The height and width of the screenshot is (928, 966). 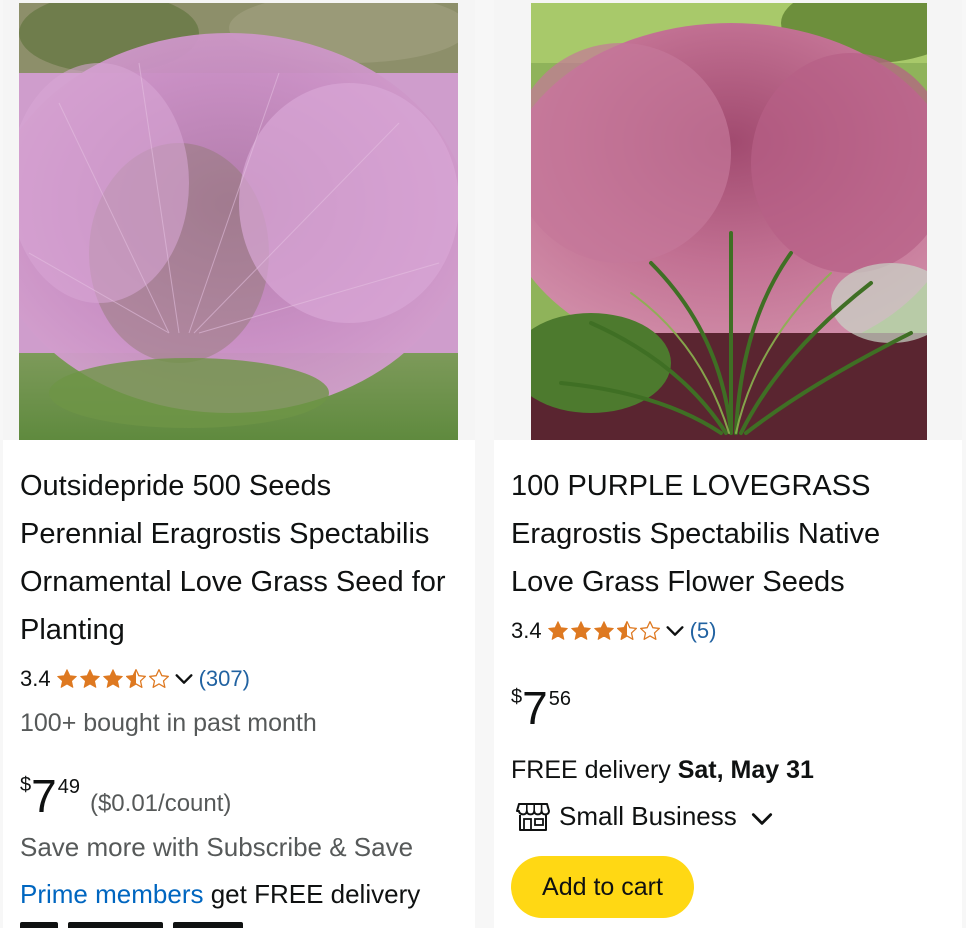 I want to click on bought-count: 100+ bought in past month, so click(x=168, y=723).